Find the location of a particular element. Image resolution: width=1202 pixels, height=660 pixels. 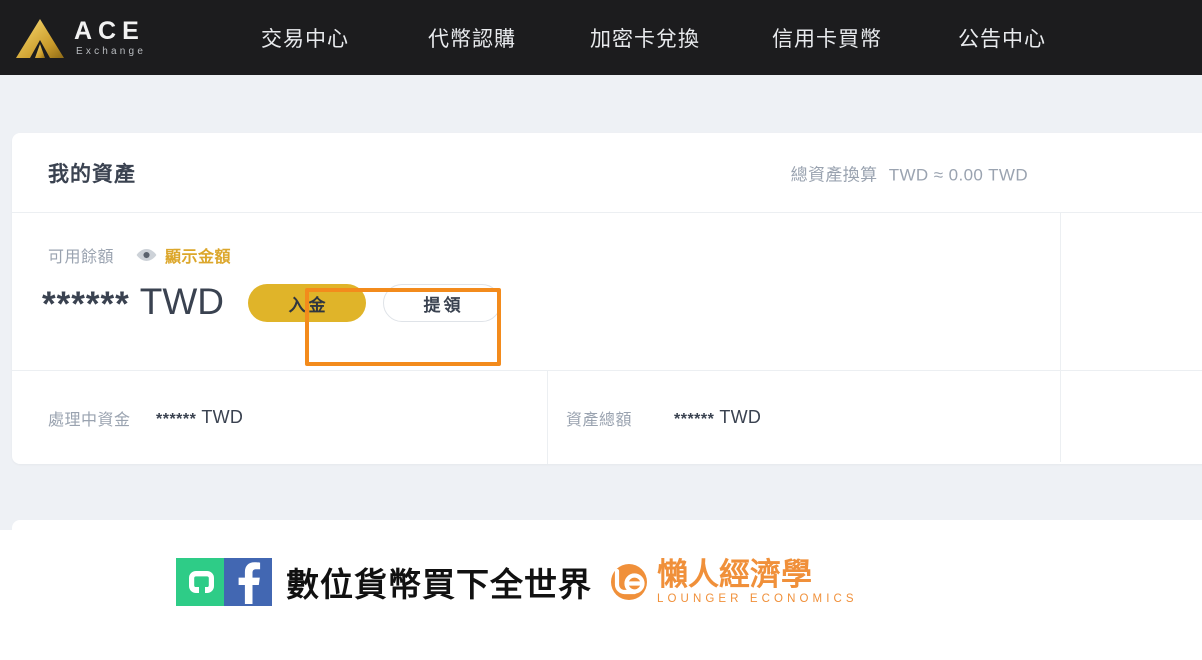

available-balance-header: 可用餘額 顯示金額 is located at coordinates (607, 240).